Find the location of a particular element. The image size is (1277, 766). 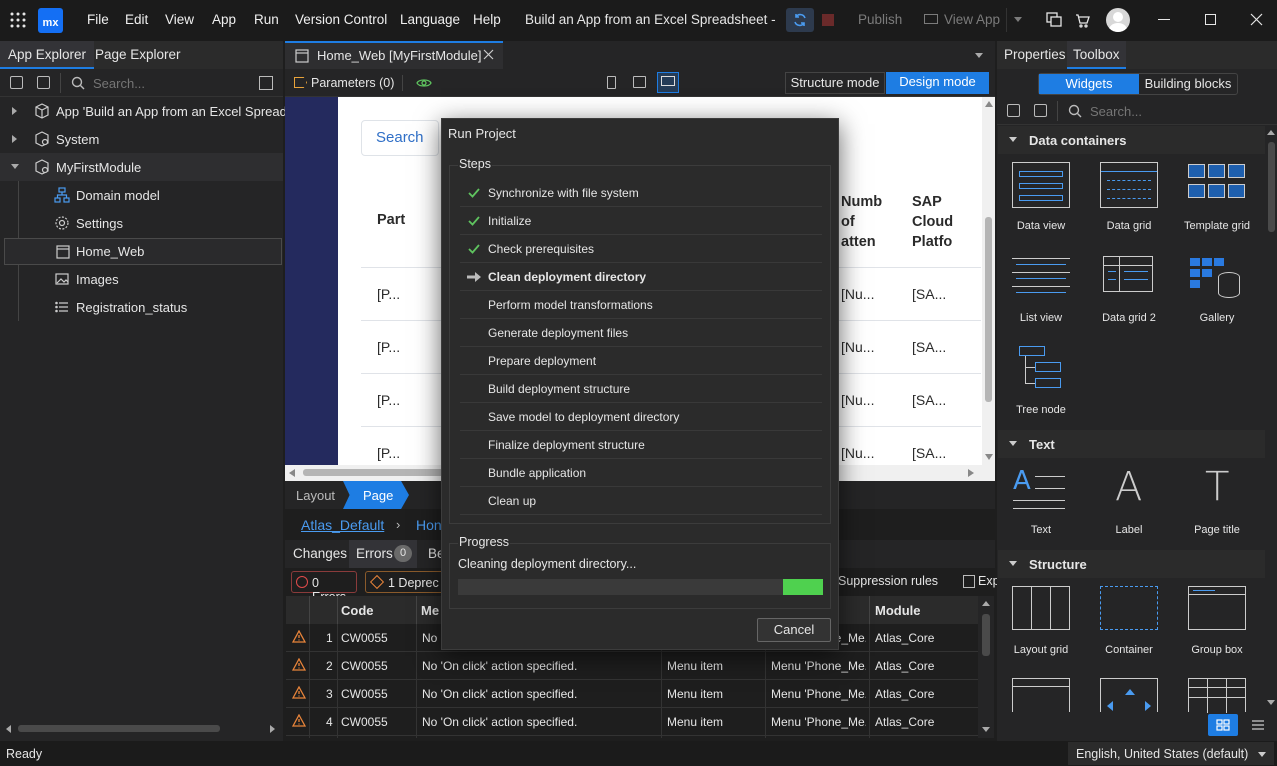

close-tab-icon is located at coordinates (488, 54).